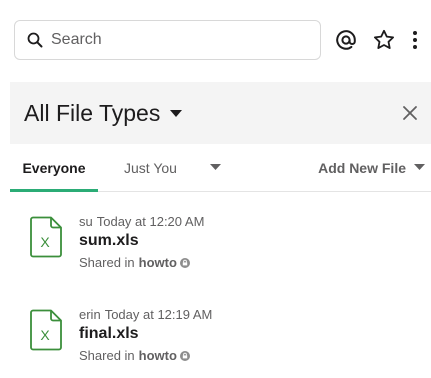 The height and width of the screenshot is (378, 431). I want to click on file-name: final.xls, so click(109, 333).